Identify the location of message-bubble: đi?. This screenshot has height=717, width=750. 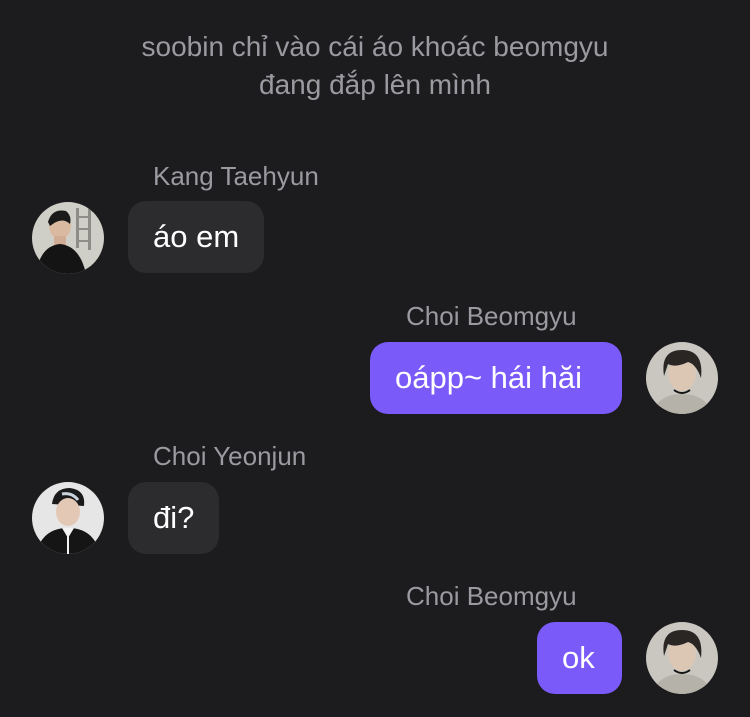
(174, 518).